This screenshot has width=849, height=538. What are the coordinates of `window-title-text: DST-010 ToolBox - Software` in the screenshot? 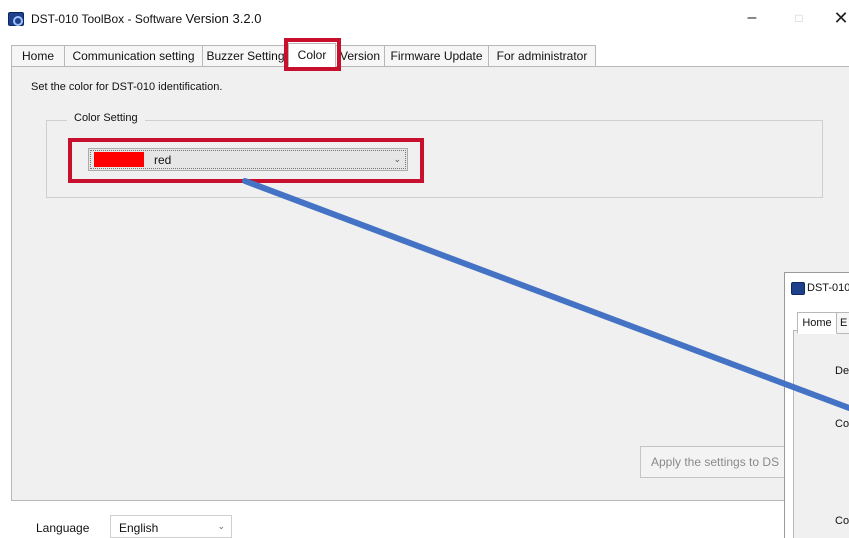 It's located at (108, 19).